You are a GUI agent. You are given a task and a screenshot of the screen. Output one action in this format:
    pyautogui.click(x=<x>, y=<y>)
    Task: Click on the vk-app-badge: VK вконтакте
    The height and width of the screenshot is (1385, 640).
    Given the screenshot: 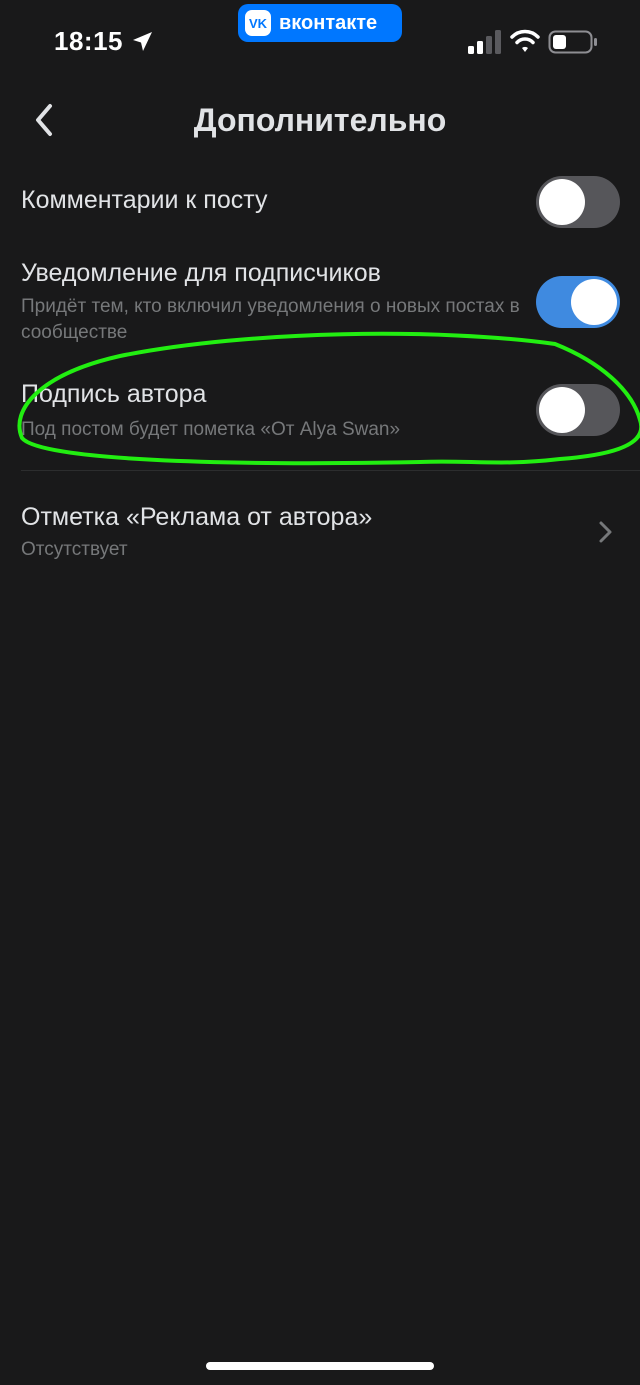 What is the action you would take?
    pyautogui.click(x=320, y=23)
    